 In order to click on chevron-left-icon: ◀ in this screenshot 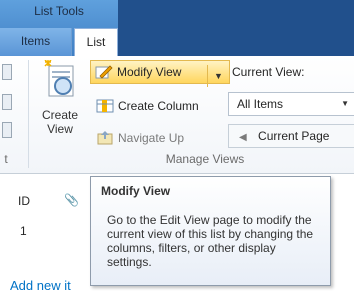, I will do `click(243, 137)`.